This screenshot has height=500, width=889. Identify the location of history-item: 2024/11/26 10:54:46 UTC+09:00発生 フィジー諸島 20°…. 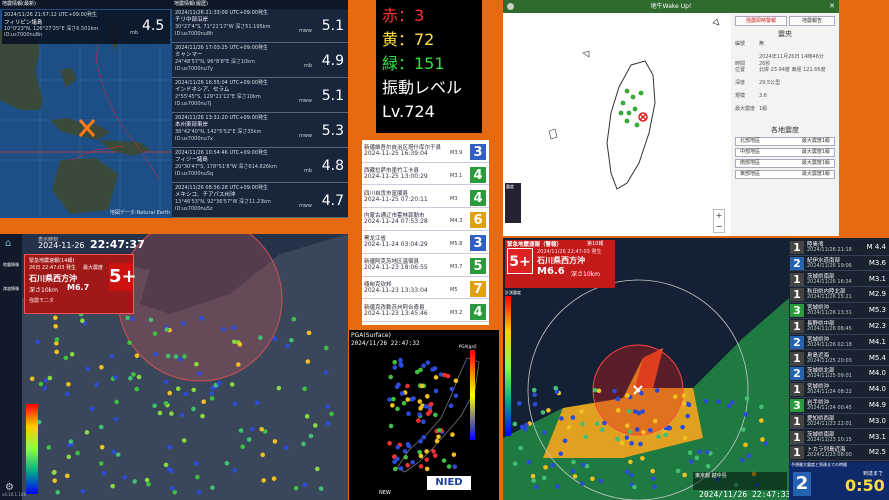
(260, 166).